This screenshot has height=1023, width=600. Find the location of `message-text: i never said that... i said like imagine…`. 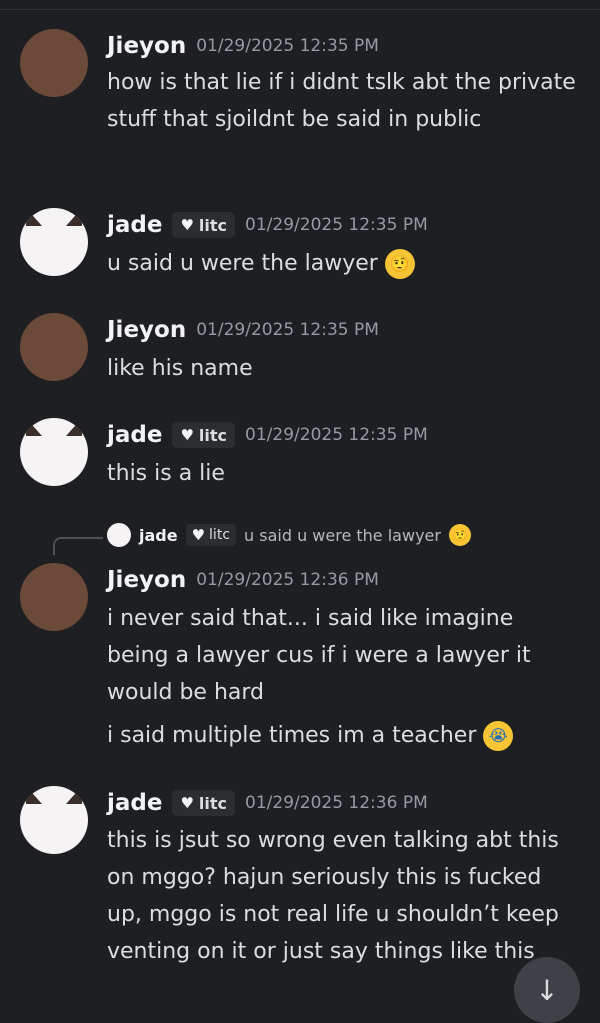

message-text: i never said that... i said like imagine… is located at coordinates (319, 655).